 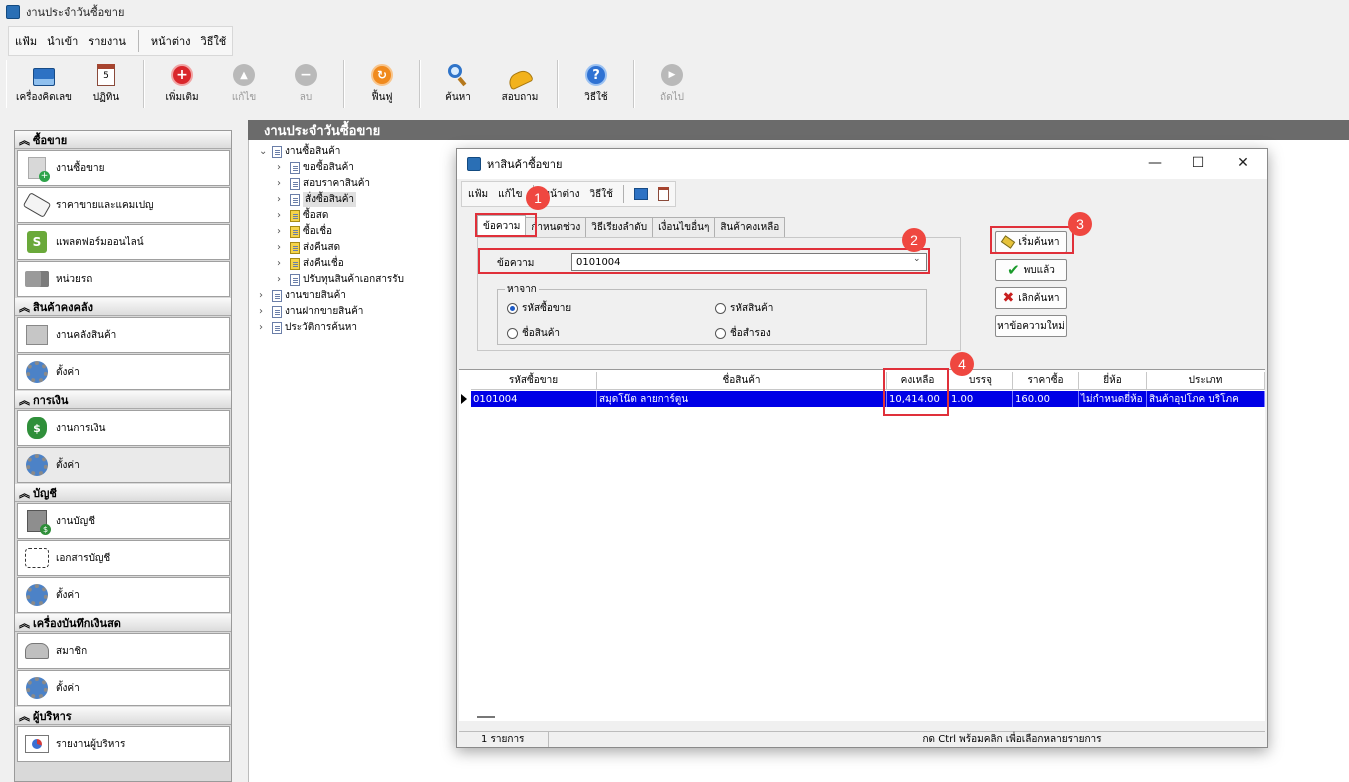 I want to click on maximize-icon: ☐, so click(x=1198, y=164).